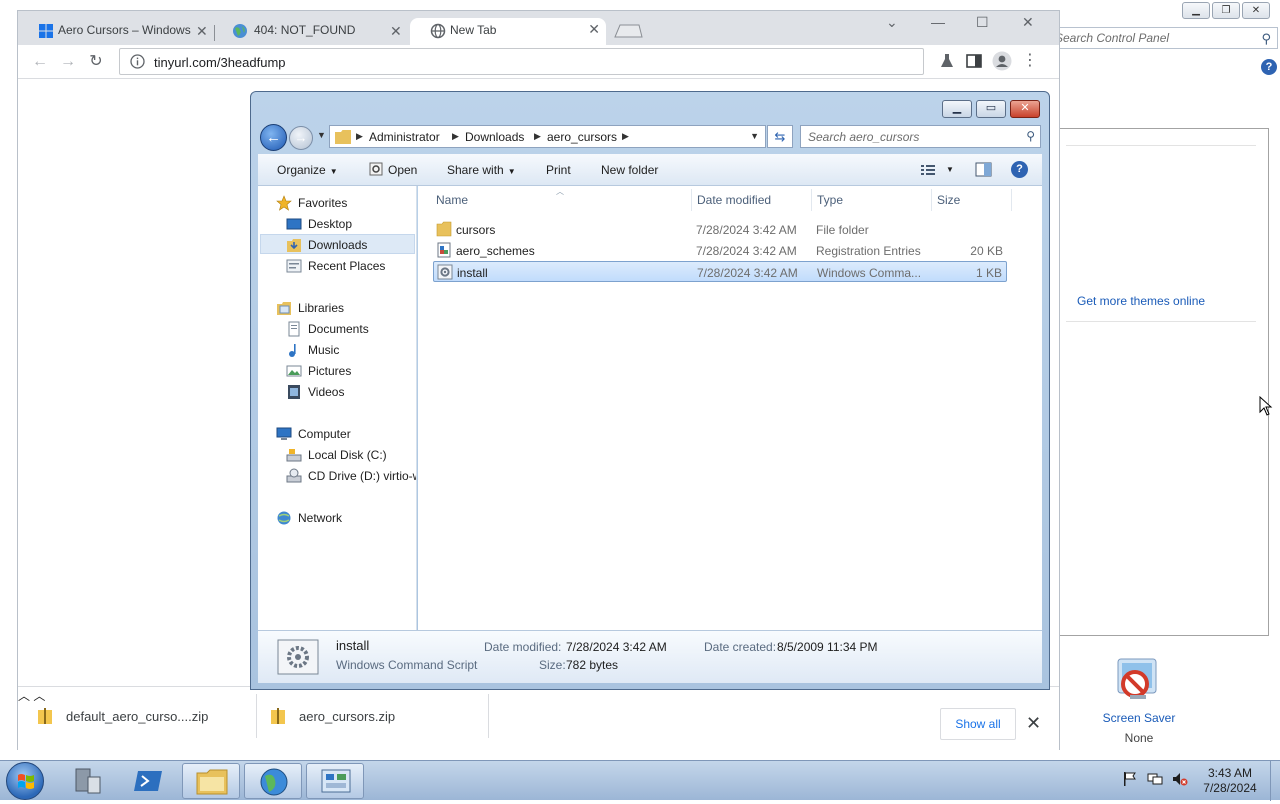 This screenshot has height=804, width=1280. Describe the element at coordinates (1130, 779) in the screenshot. I see `action-center-flag-icon` at that location.